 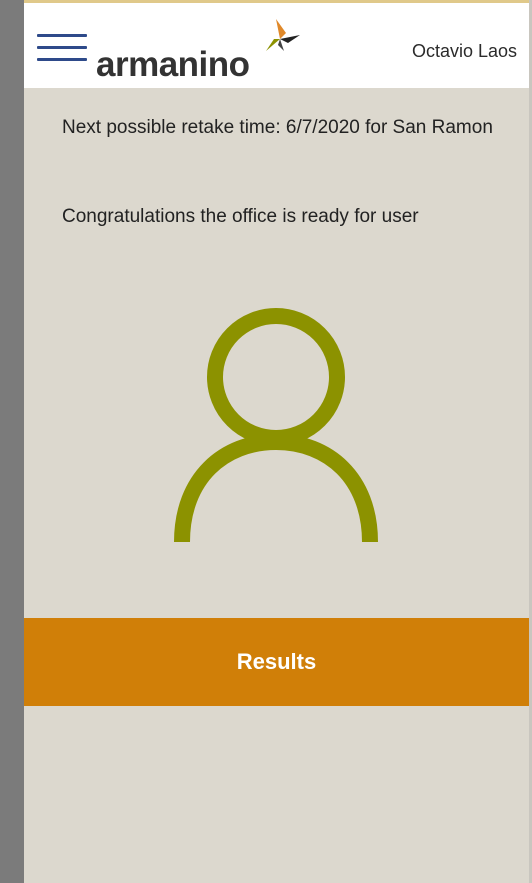 I want to click on app-header: armanino Octavio Laos, so click(x=276, y=44).